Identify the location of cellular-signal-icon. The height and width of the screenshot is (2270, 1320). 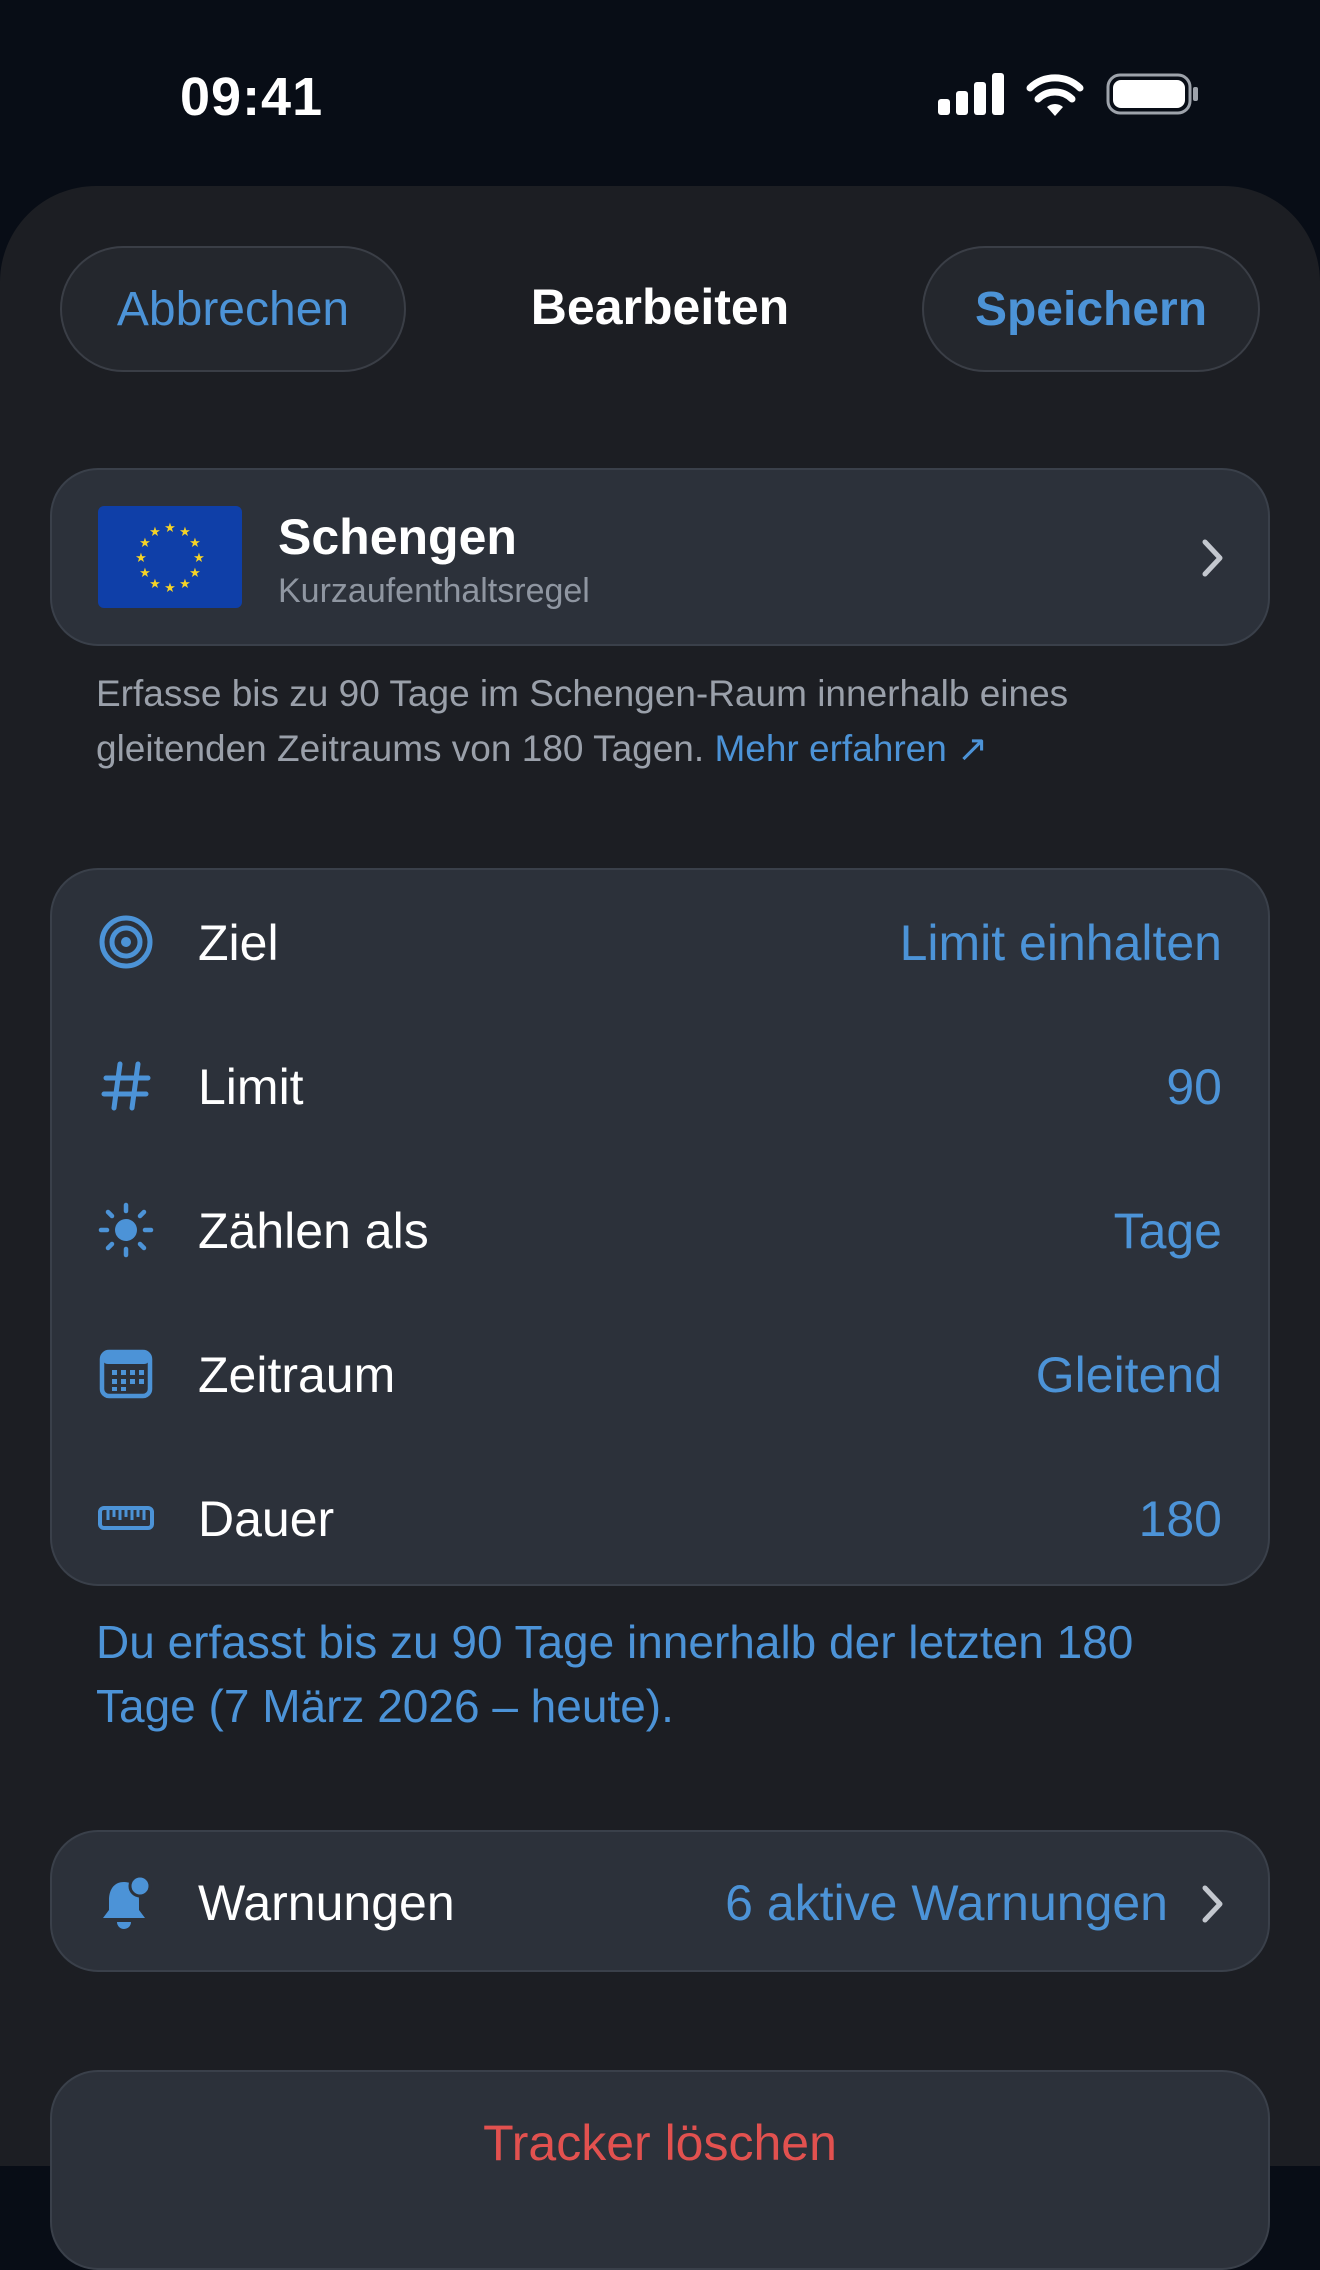
(971, 94).